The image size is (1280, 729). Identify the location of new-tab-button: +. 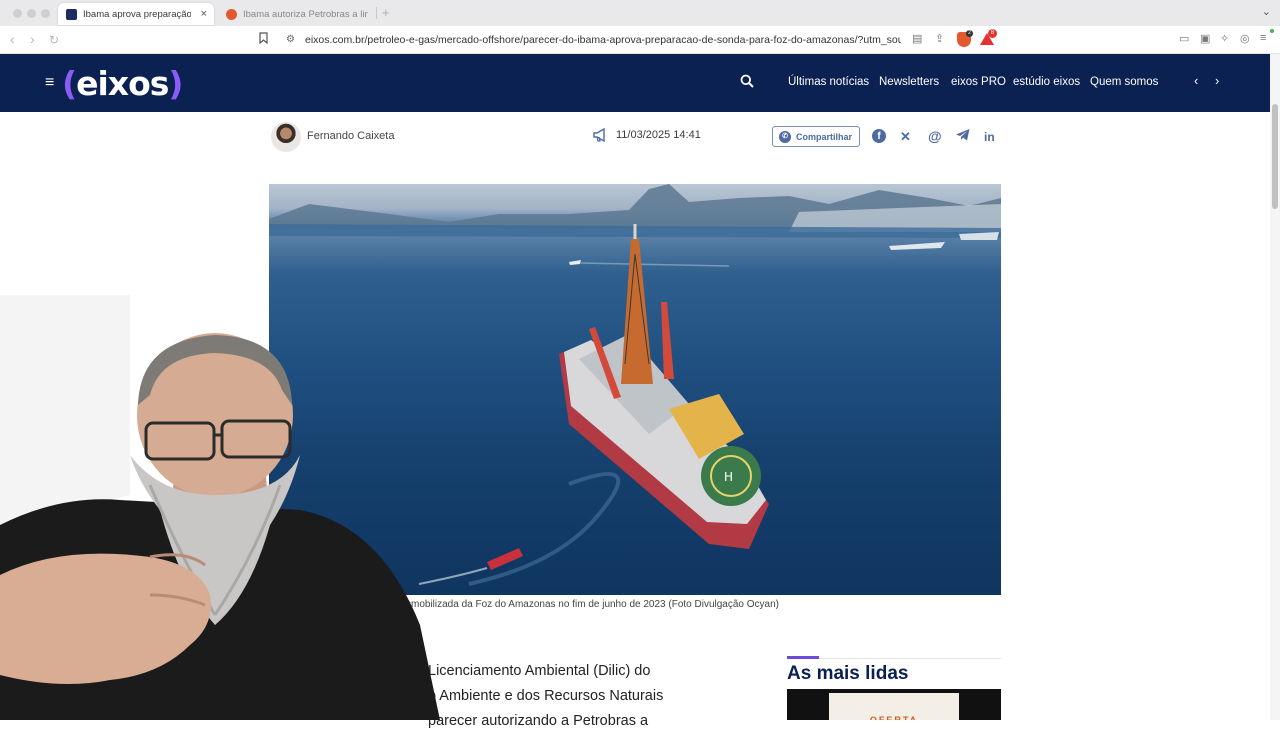
(386, 12).